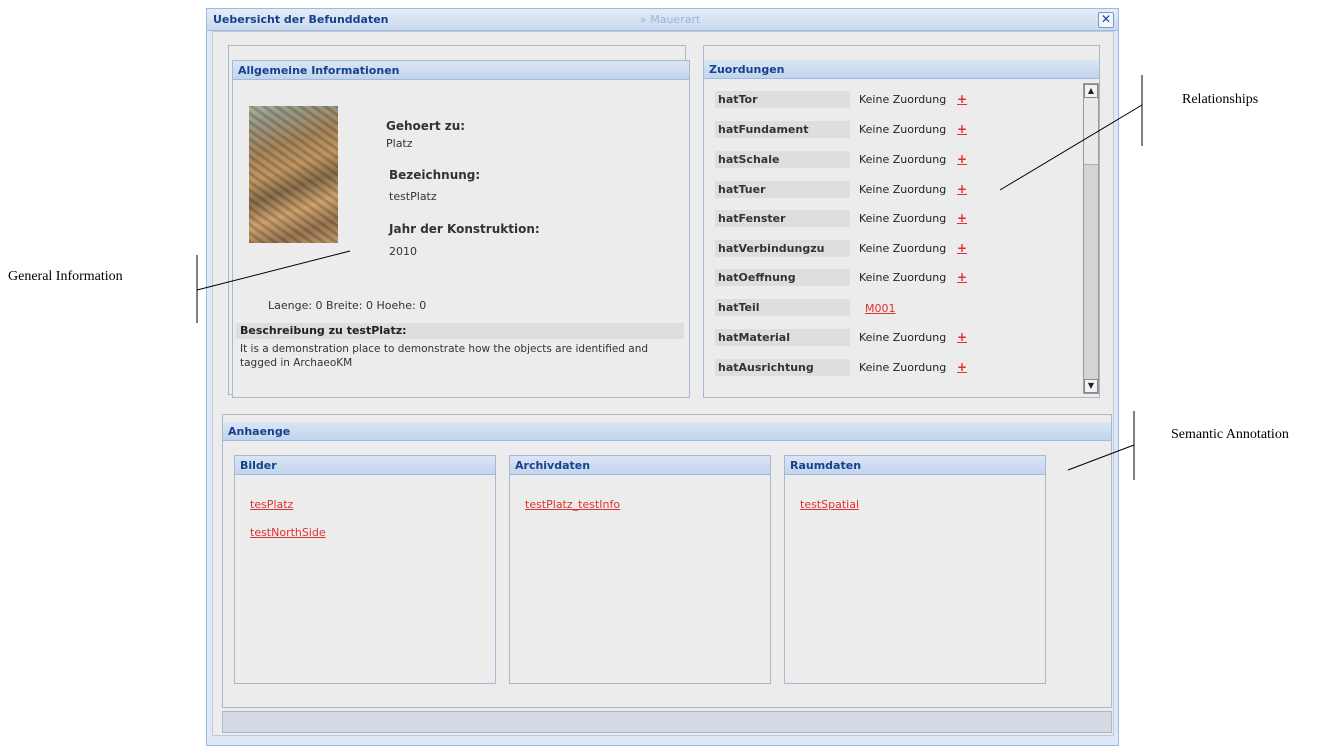 The image size is (1343, 746). I want to click on general-pointer-line, so click(273, 270).